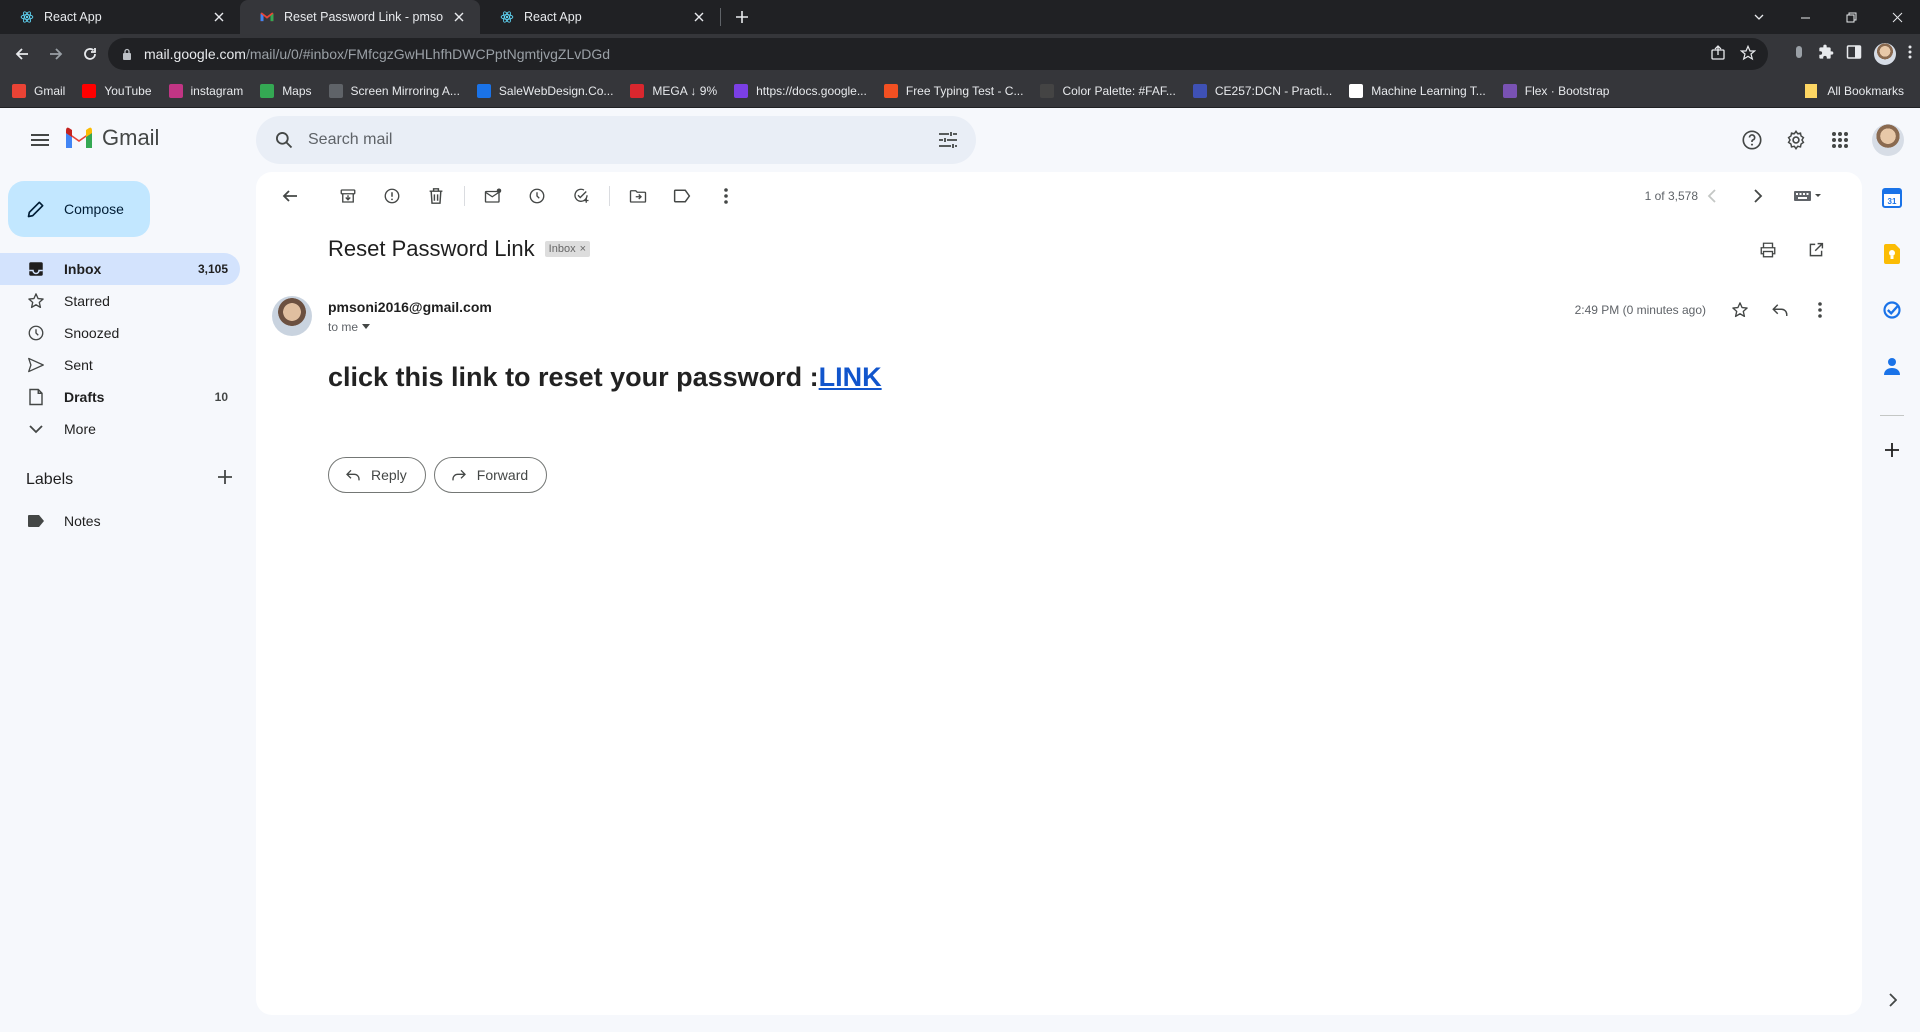  What do you see at coordinates (38, 90) in the screenshot?
I see `bookmark-item: Gmail` at bounding box center [38, 90].